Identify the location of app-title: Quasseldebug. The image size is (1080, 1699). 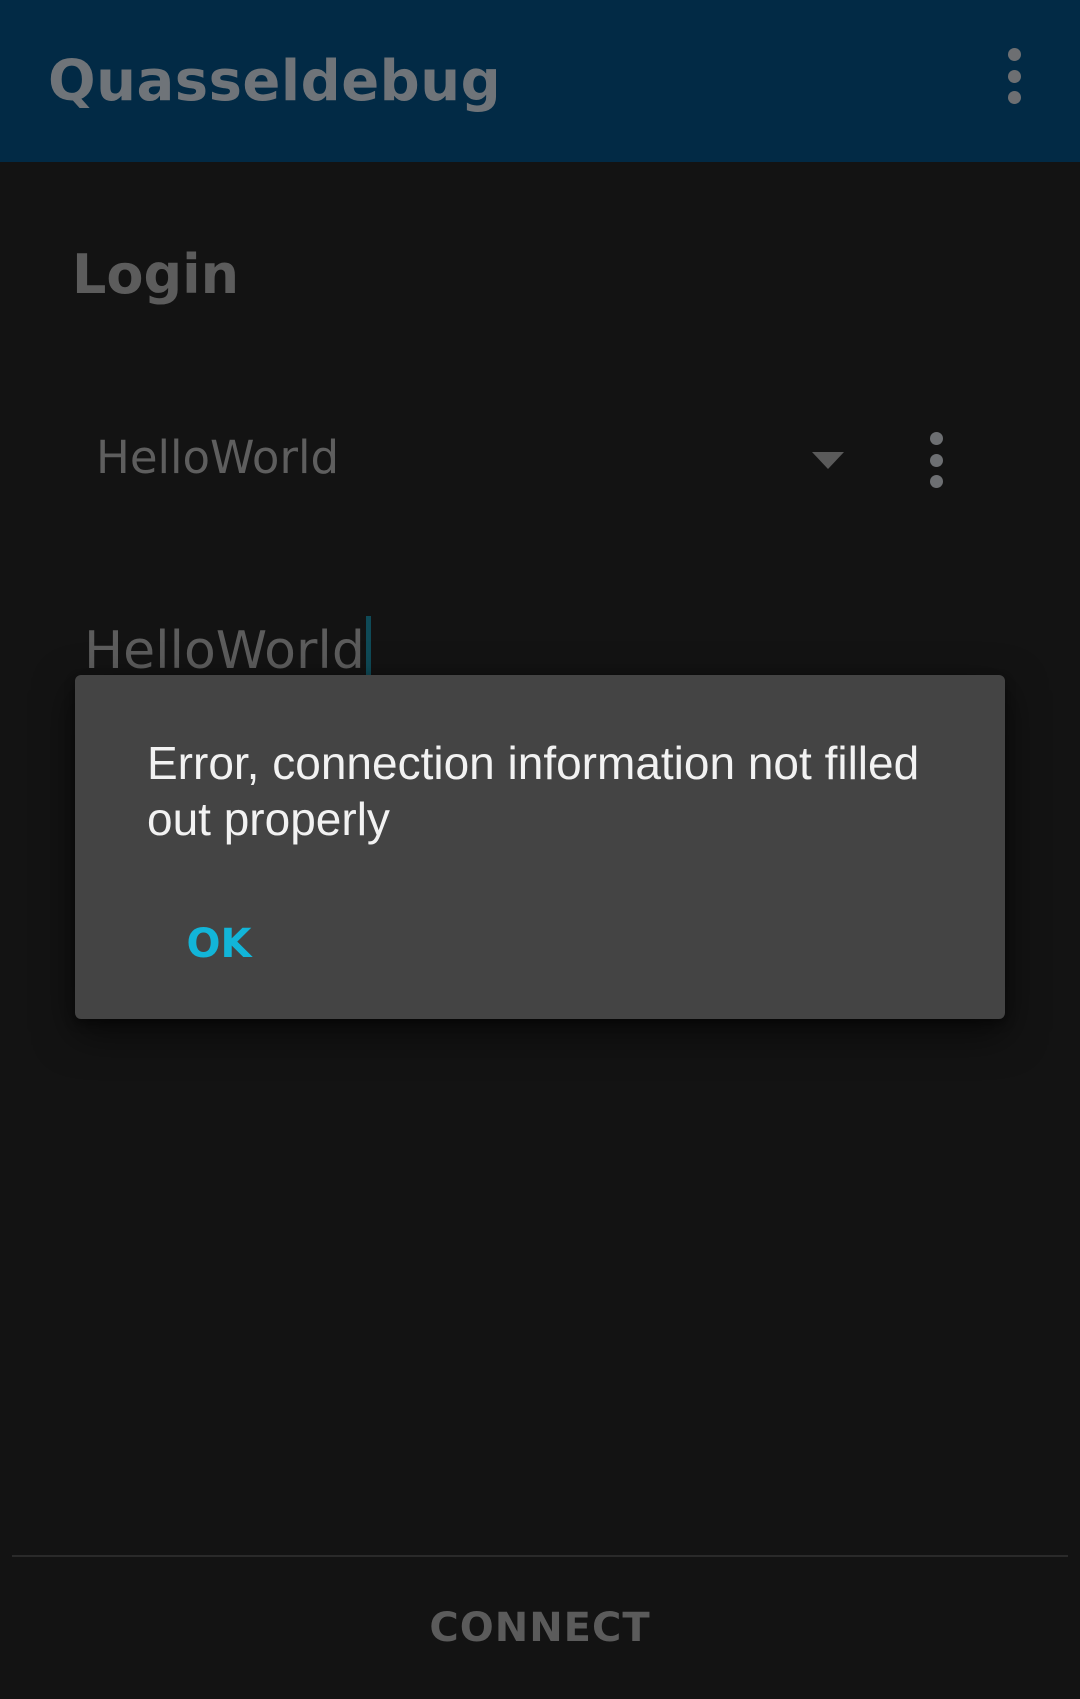
(275, 81).